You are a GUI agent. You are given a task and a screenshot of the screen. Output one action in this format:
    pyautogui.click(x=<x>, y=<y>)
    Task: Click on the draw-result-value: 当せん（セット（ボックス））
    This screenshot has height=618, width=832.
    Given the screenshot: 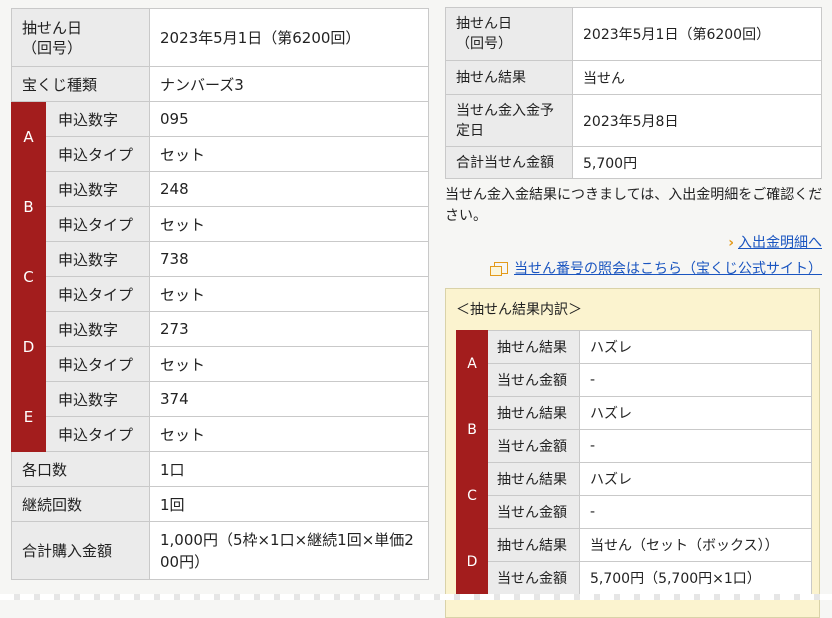 What is the action you would take?
    pyautogui.click(x=695, y=545)
    